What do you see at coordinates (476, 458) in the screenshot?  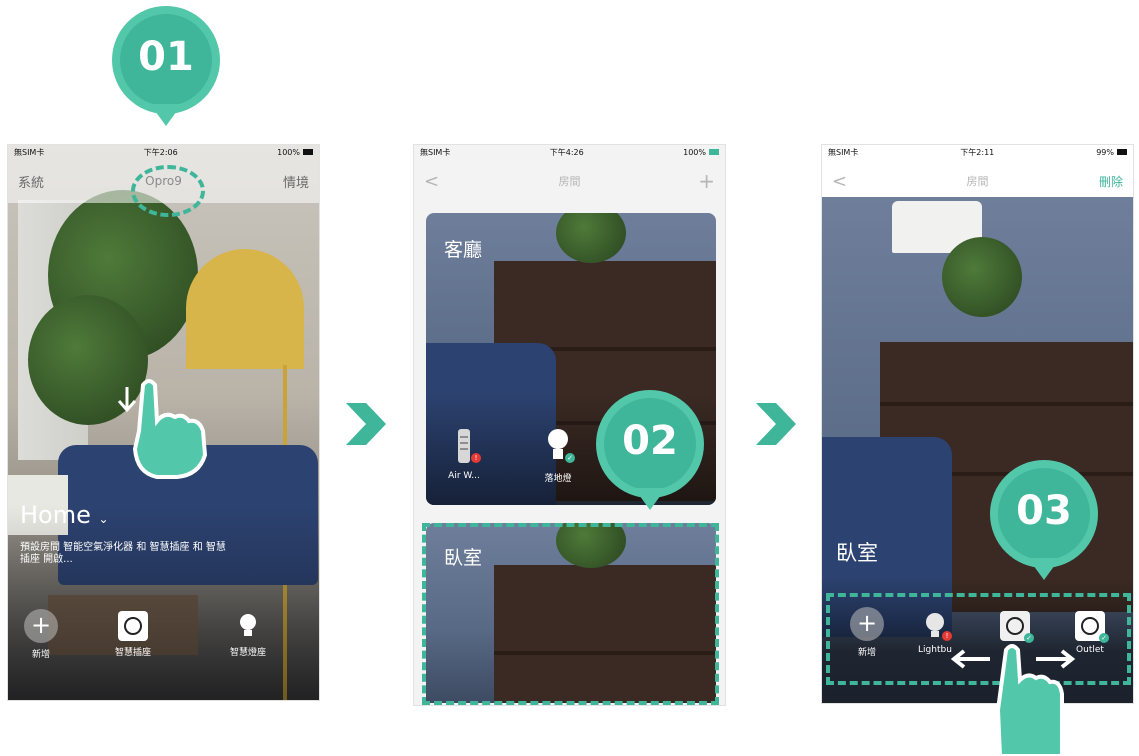 I see `error-badge-icon: !` at bounding box center [476, 458].